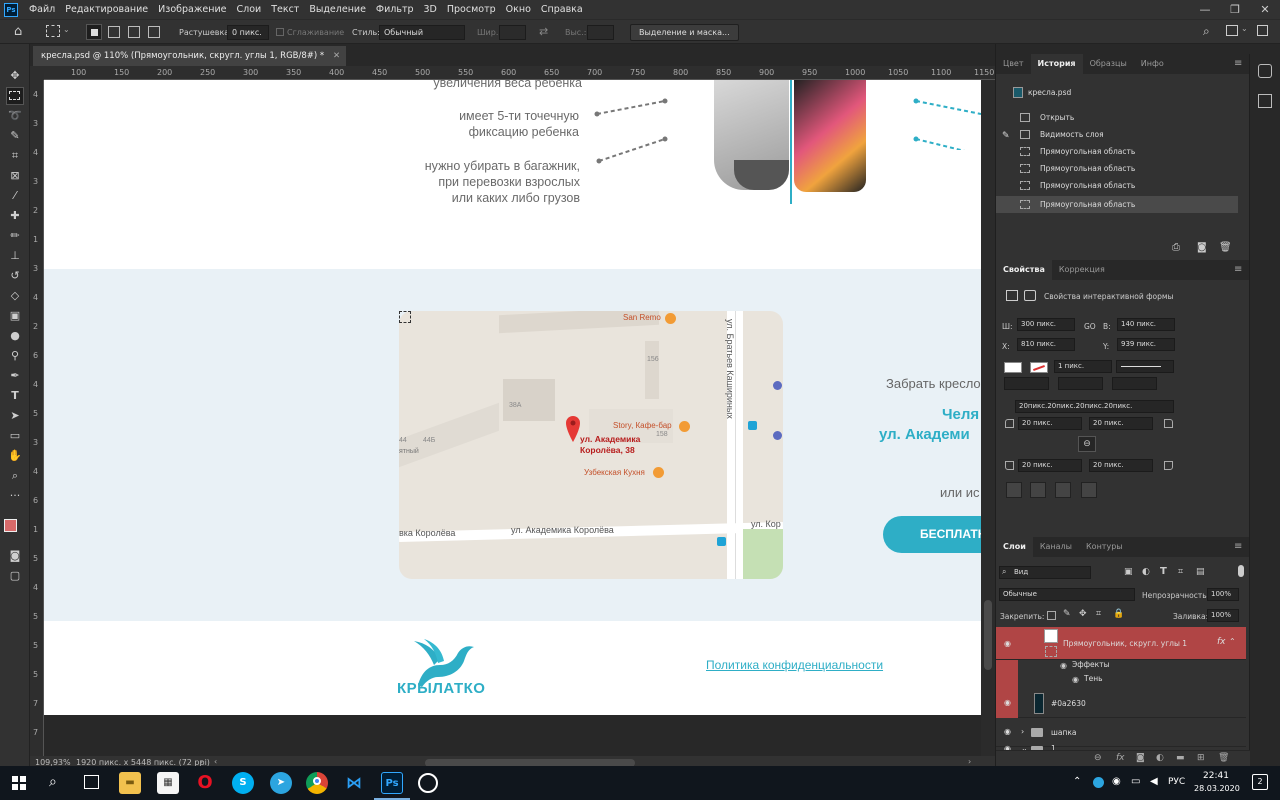  Describe the element at coordinates (15, 76) in the screenshot. I see `move-tool-icon: ✥` at that location.